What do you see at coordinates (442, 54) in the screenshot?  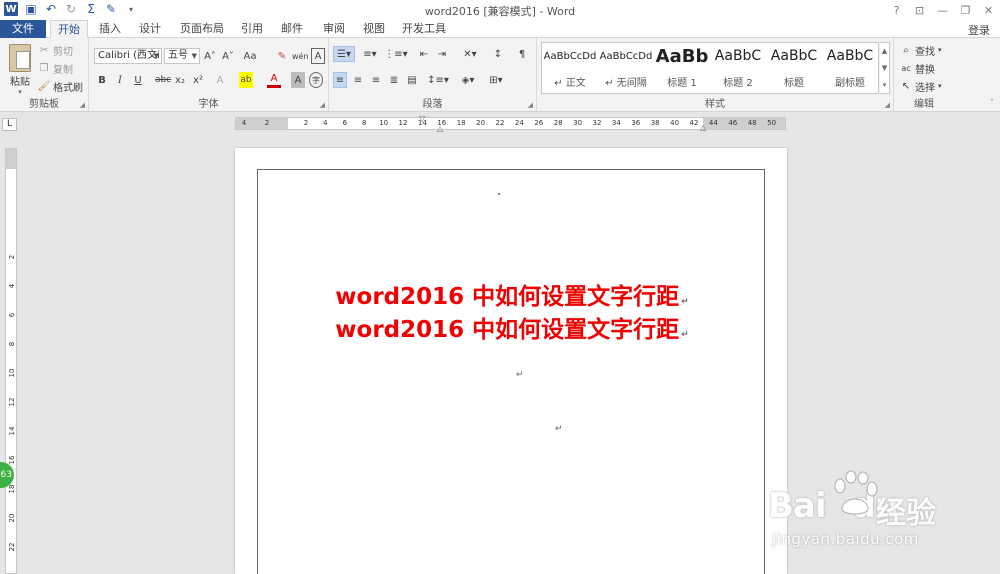 I see `increase-indent-icon: ⇥` at bounding box center [442, 54].